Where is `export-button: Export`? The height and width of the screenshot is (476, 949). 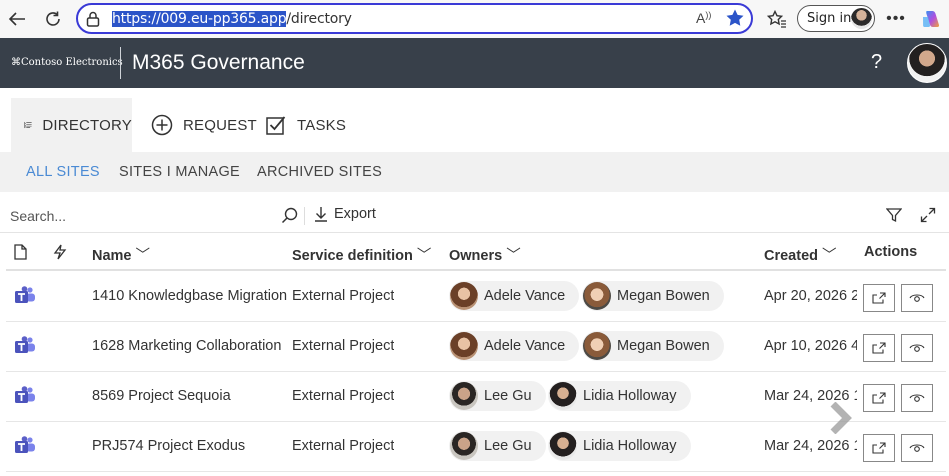 export-button: Export is located at coordinates (345, 214).